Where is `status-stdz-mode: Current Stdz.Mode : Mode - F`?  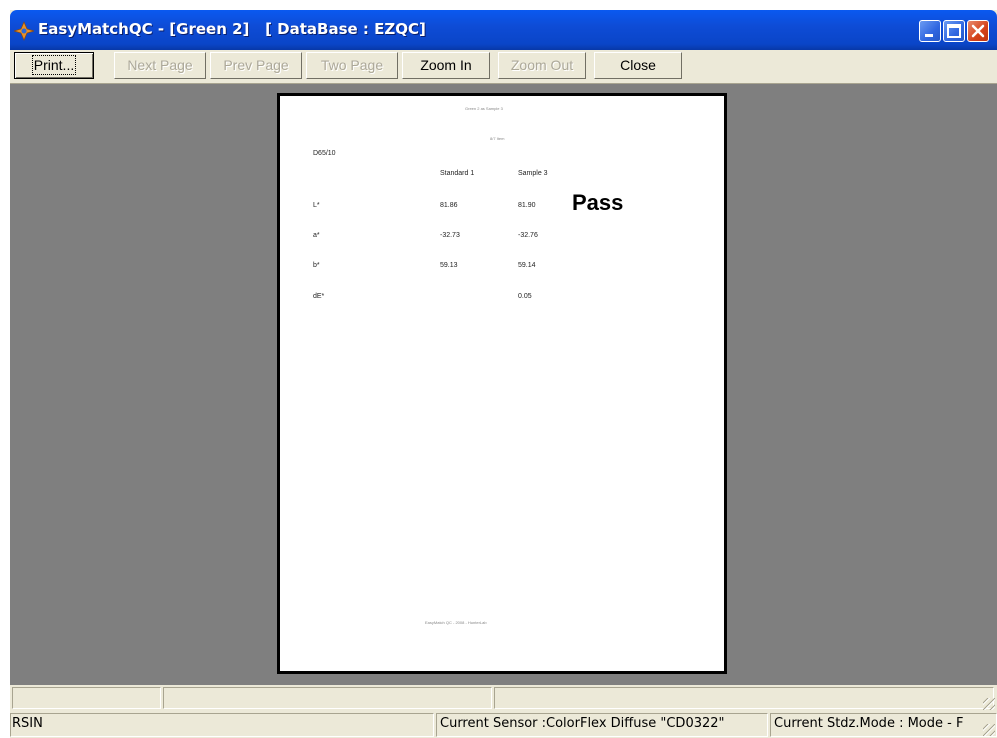 status-stdz-mode: Current Stdz.Mode : Mode - F is located at coordinates (869, 723).